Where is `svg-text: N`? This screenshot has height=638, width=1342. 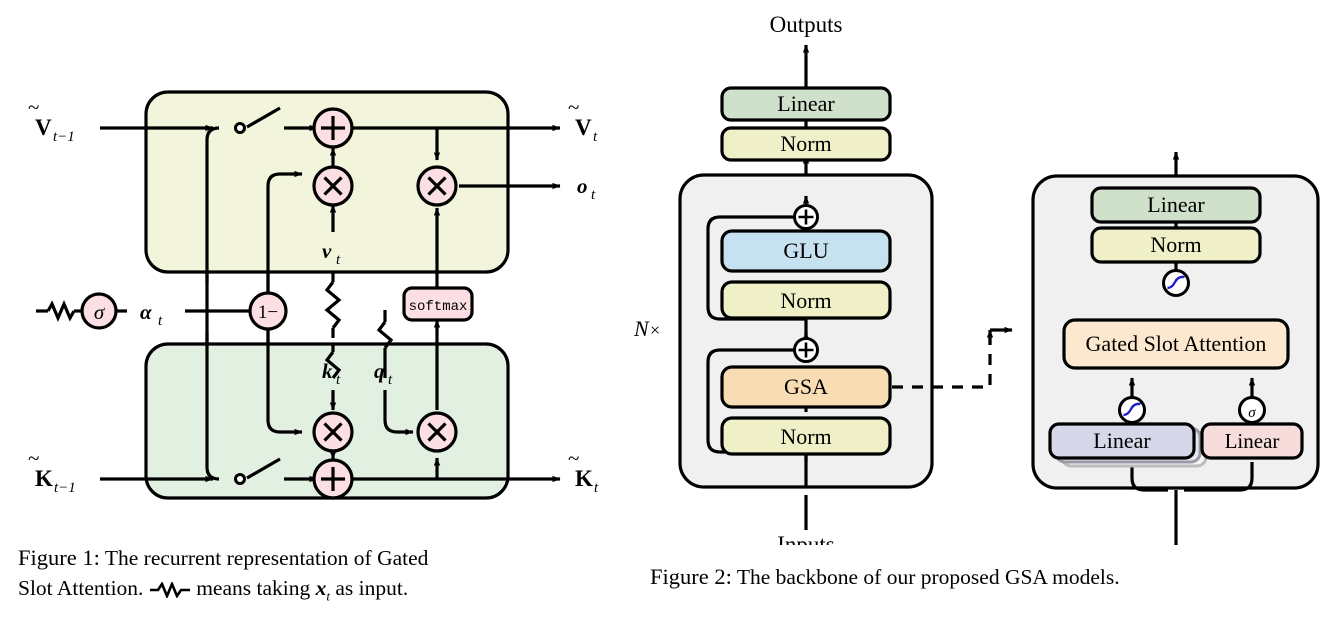
svg-text: N is located at coordinates (641, 328).